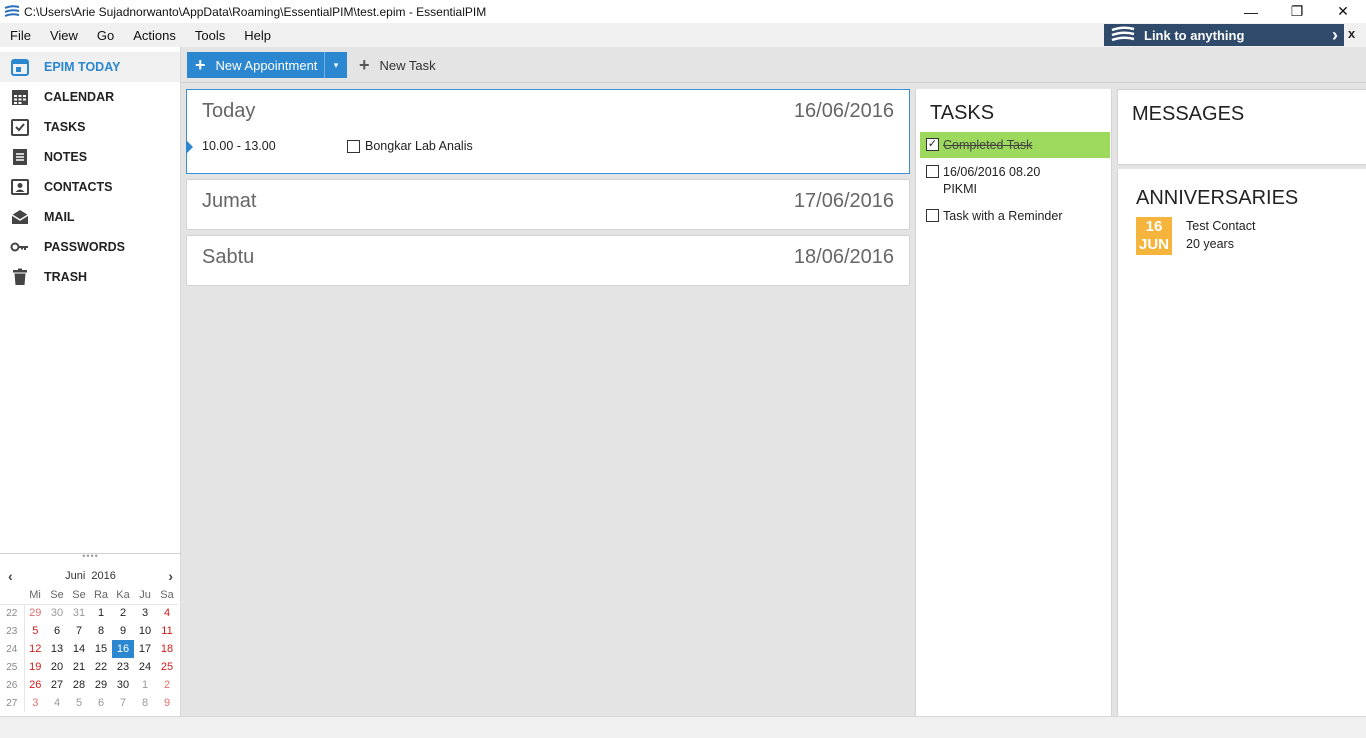  Describe the element at coordinates (1224, 35) in the screenshot. I see `link-to-anything-banner: Link to anything ›` at that location.